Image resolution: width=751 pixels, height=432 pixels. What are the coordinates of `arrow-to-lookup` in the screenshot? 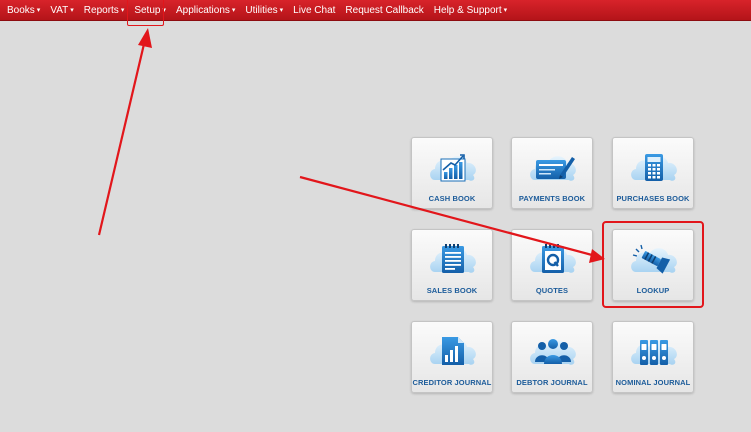 It's located at (452, 219).